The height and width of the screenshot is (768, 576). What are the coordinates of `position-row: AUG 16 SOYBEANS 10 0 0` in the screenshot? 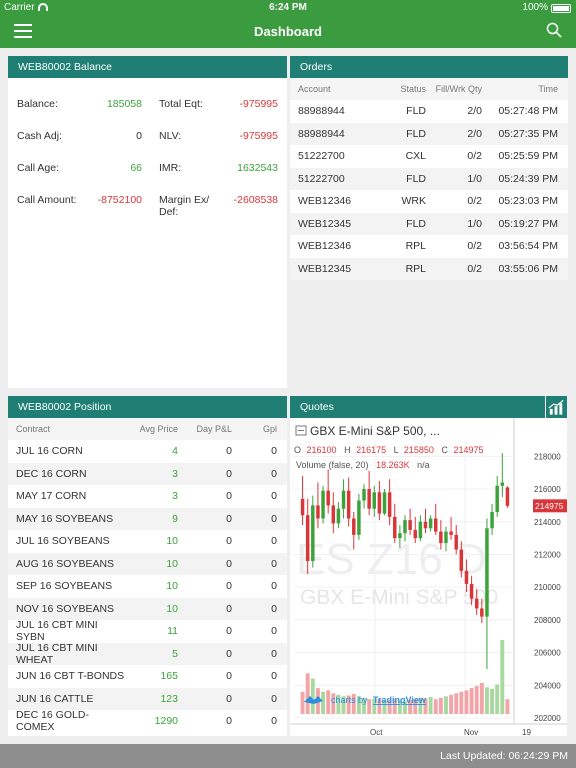 It's located at (147, 563).